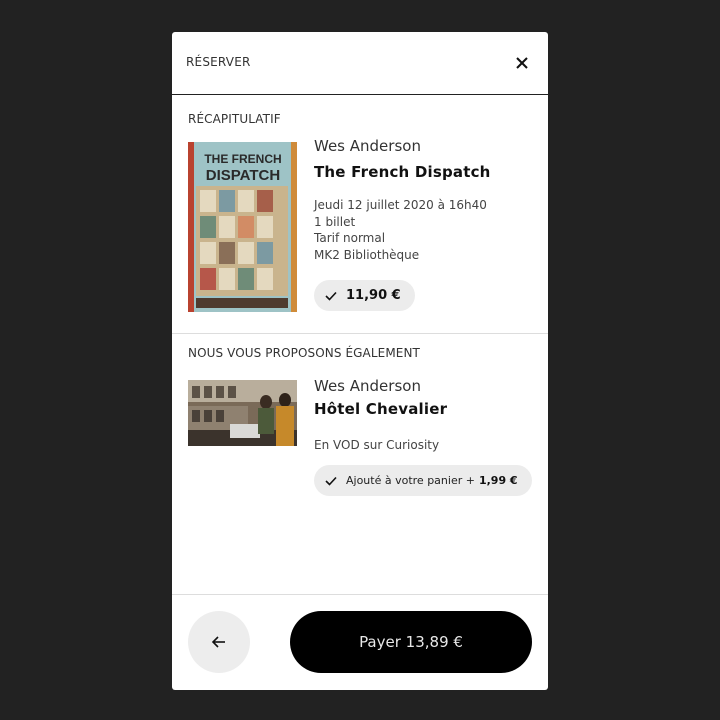  What do you see at coordinates (410, 480) in the screenshot?
I see `added-to-cart-label: Ajouté à votre panier +` at bounding box center [410, 480].